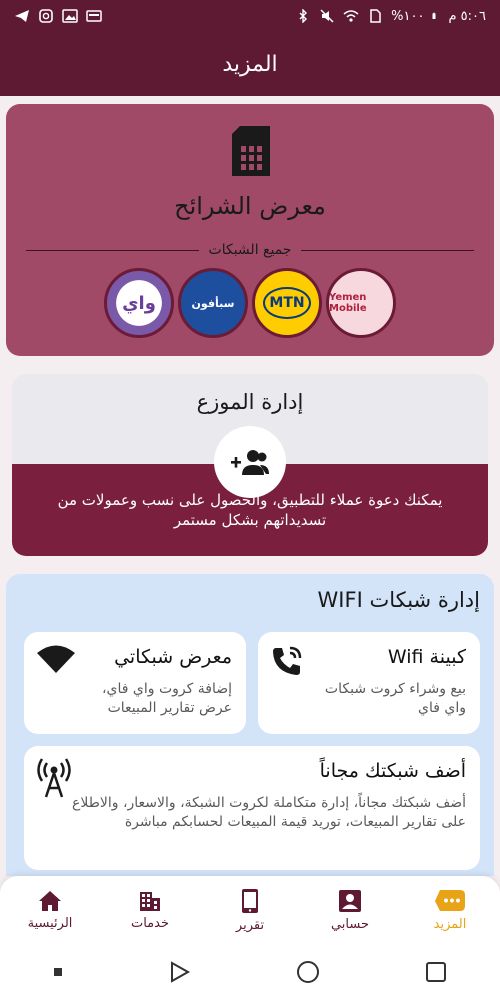 The image size is (500, 1000). What do you see at coordinates (150, 923) in the screenshot?
I see `nav-label: خدمات` at bounding box center [150, 923].